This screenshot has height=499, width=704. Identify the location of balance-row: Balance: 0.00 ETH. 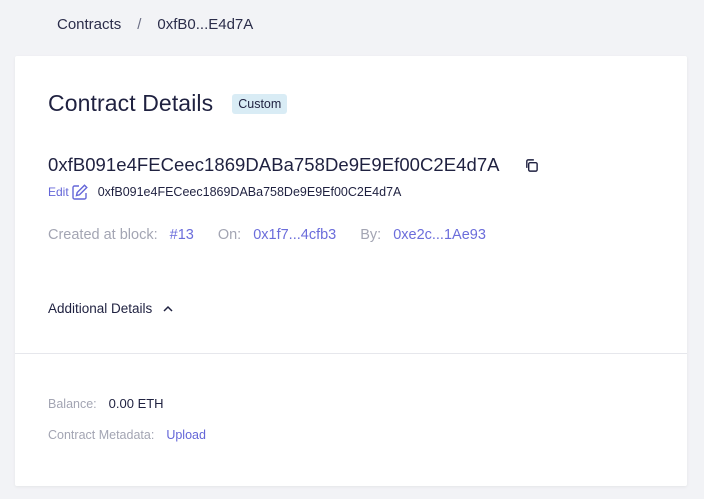
(106, 403).